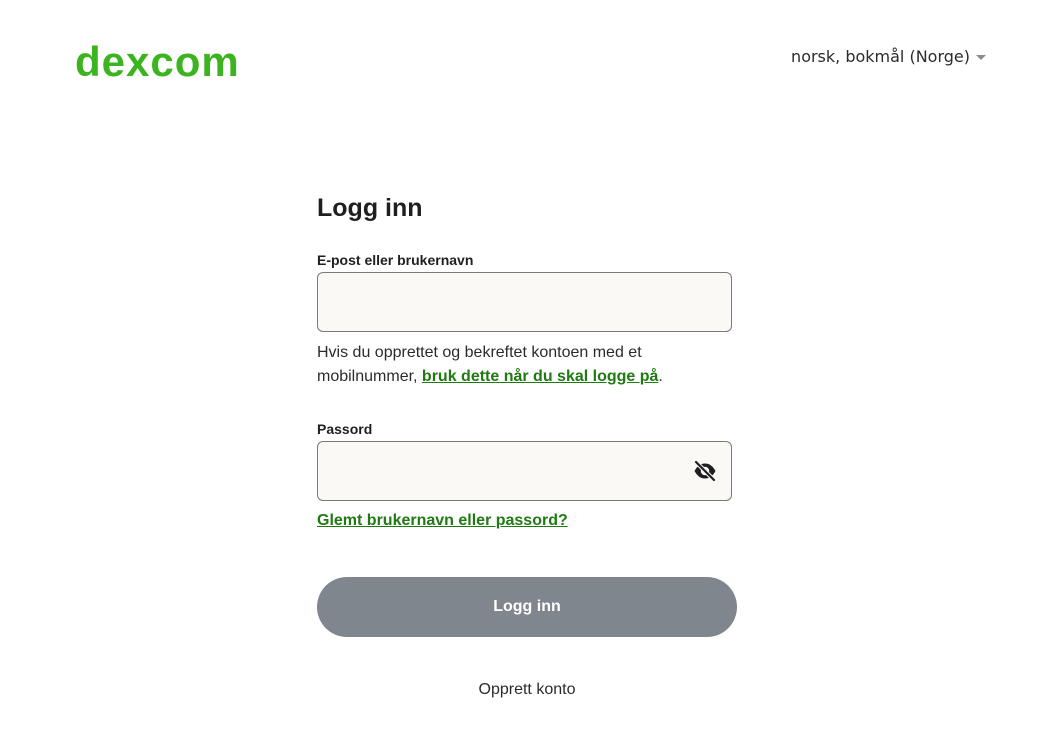  What do you see at coordinates (527, 607) in the screenshot?
I see `login-button: Logg inn` at bounding box center [527, 607].